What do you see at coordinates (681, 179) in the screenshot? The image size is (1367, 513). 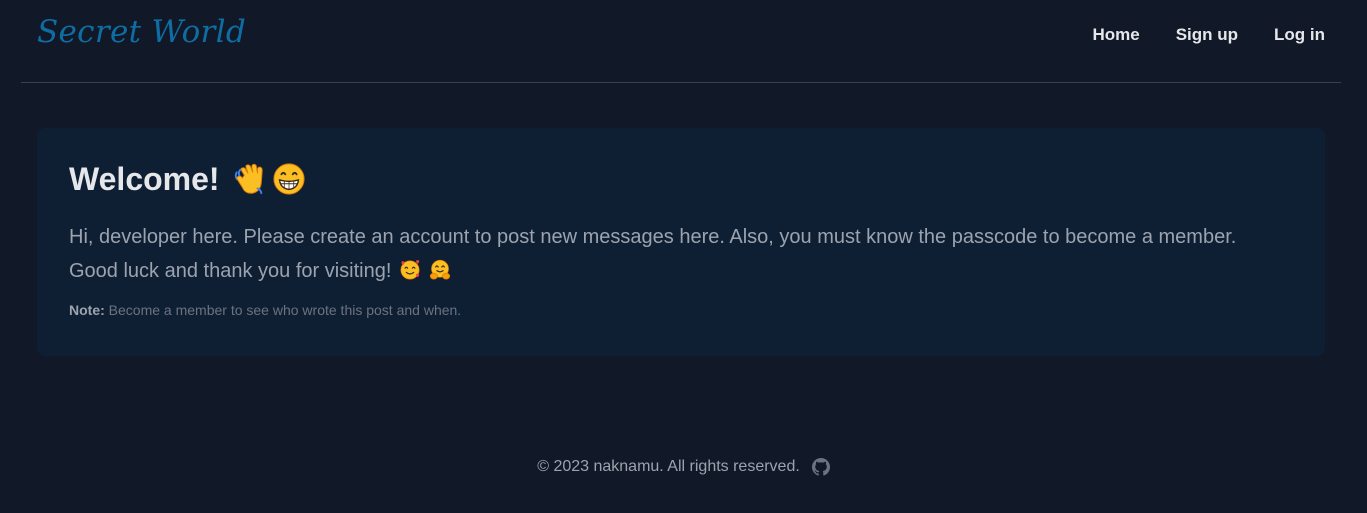 I see `card-title: Welcome!` at bounding box center [681, 179].